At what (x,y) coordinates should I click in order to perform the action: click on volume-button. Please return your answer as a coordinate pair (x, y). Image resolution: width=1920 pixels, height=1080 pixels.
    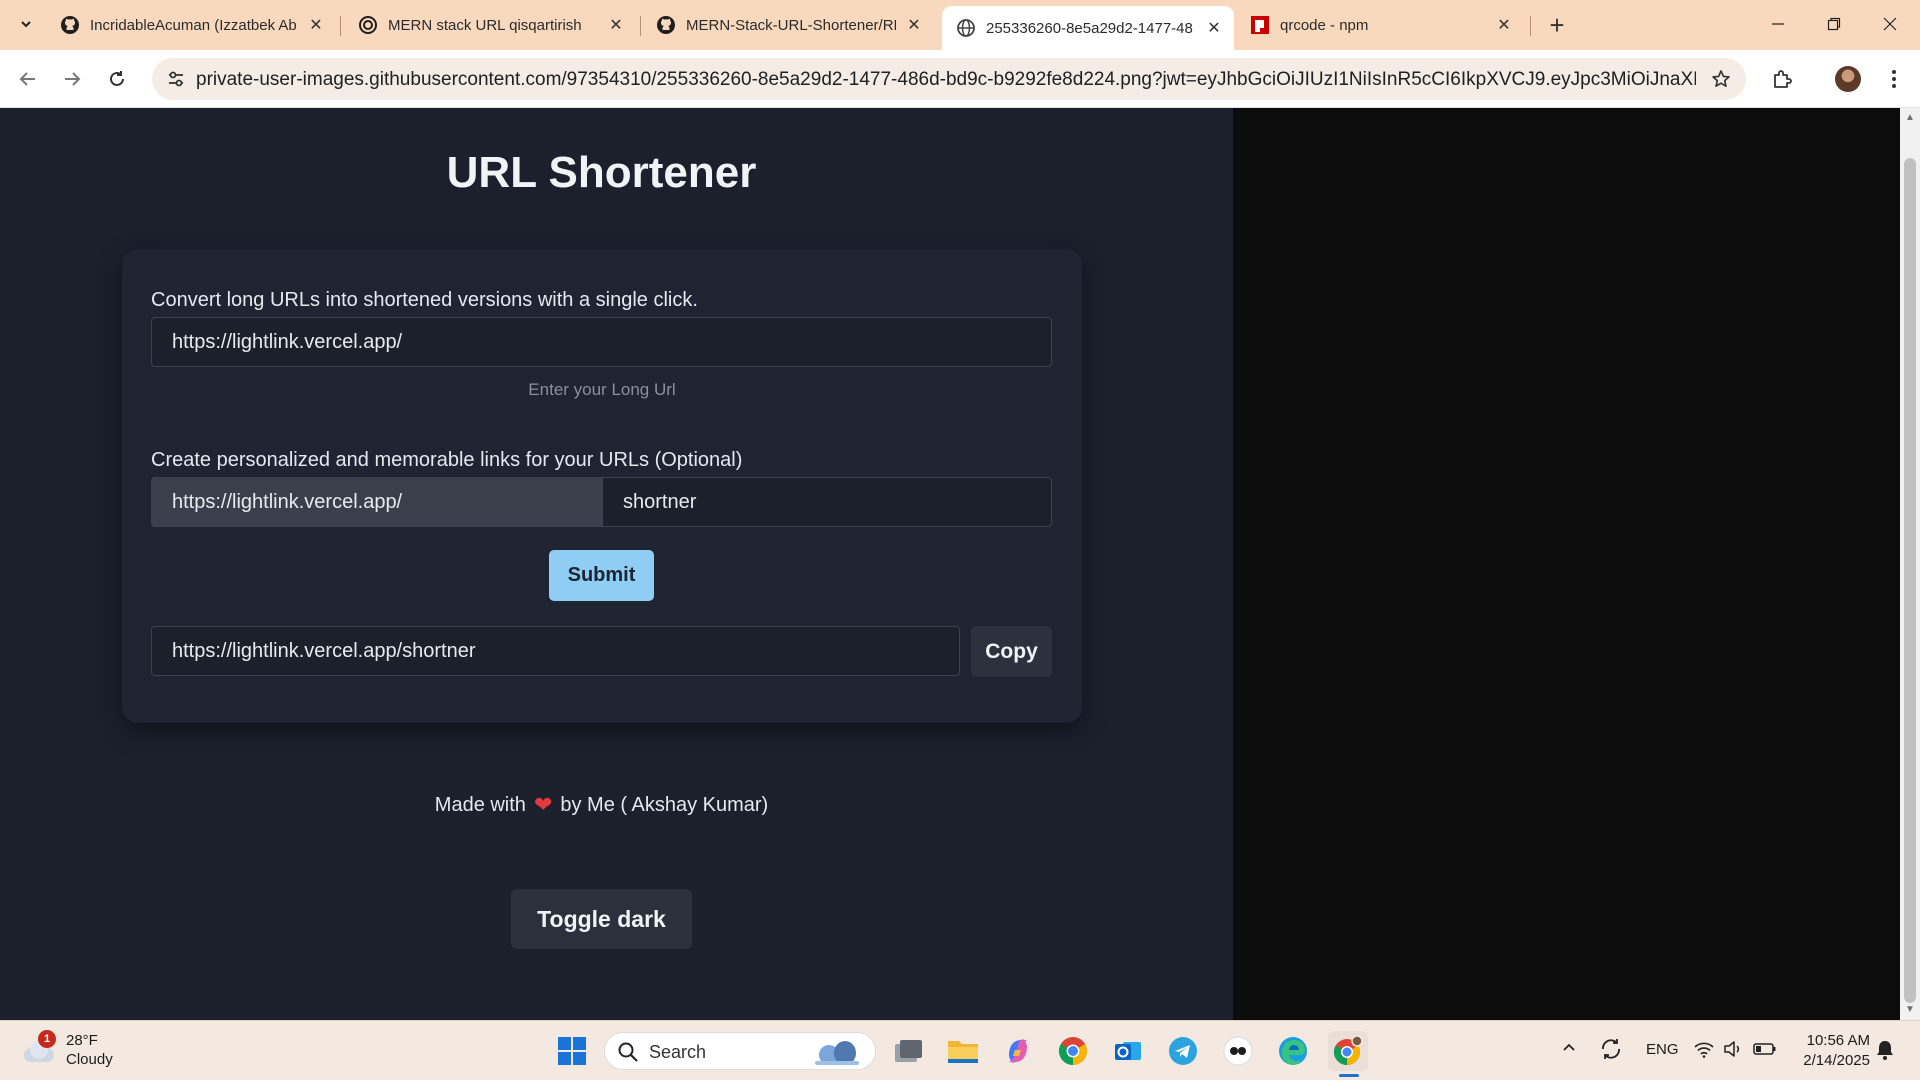
    Looking at the image, I should click on (1733, 1051).